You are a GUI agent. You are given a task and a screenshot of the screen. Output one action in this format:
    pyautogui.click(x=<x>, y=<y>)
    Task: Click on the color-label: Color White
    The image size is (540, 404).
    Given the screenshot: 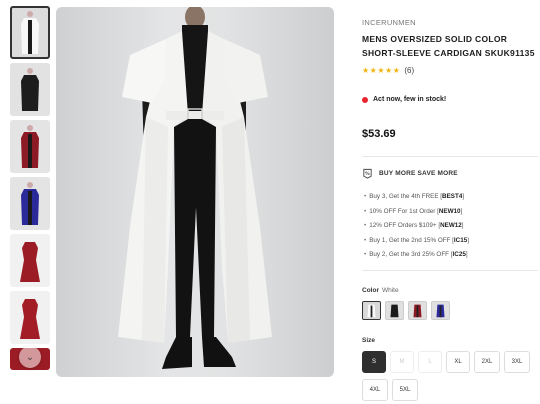 What is the action you would take?
    pyautogui.click(x=380, y=290)
    